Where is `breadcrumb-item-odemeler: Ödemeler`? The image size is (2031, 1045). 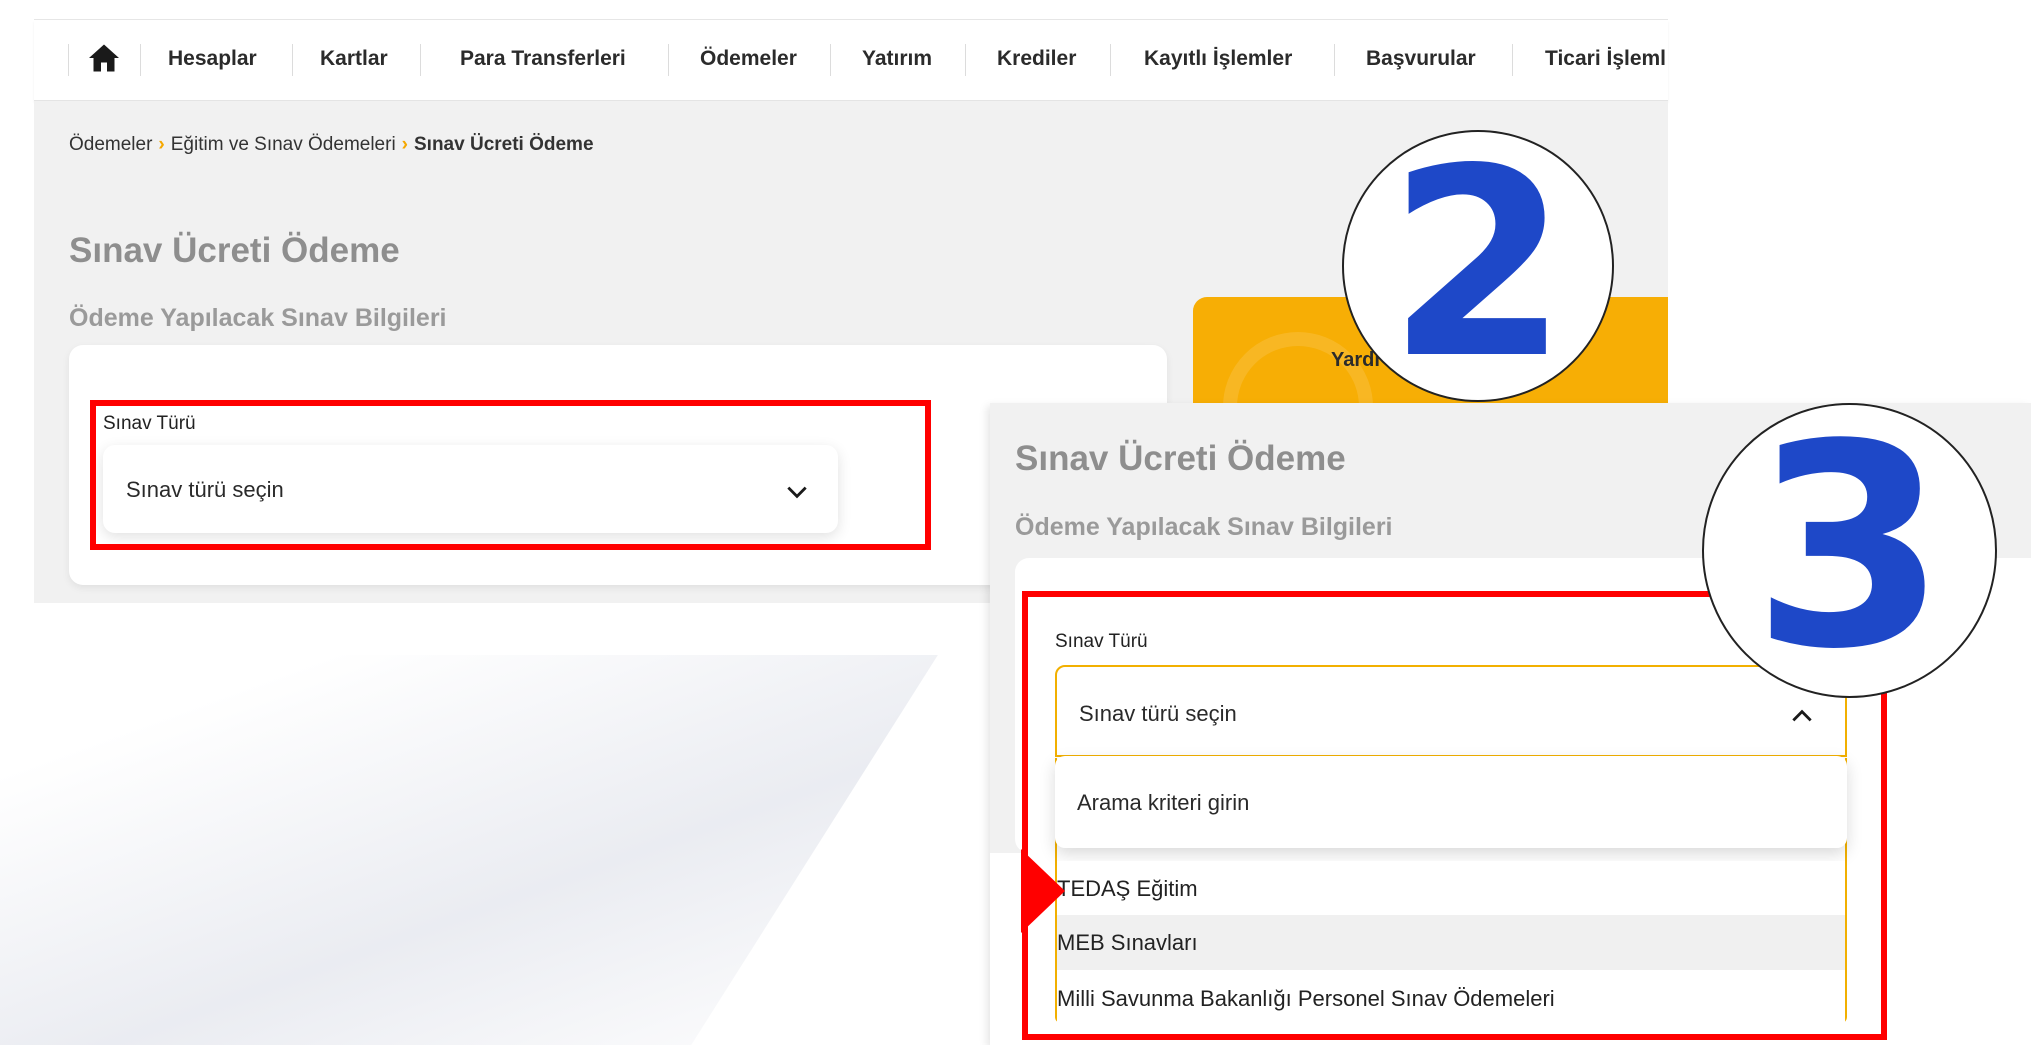
breadcrumb-item-odemeler: Ödemeler is located at coordinates (110, 144).